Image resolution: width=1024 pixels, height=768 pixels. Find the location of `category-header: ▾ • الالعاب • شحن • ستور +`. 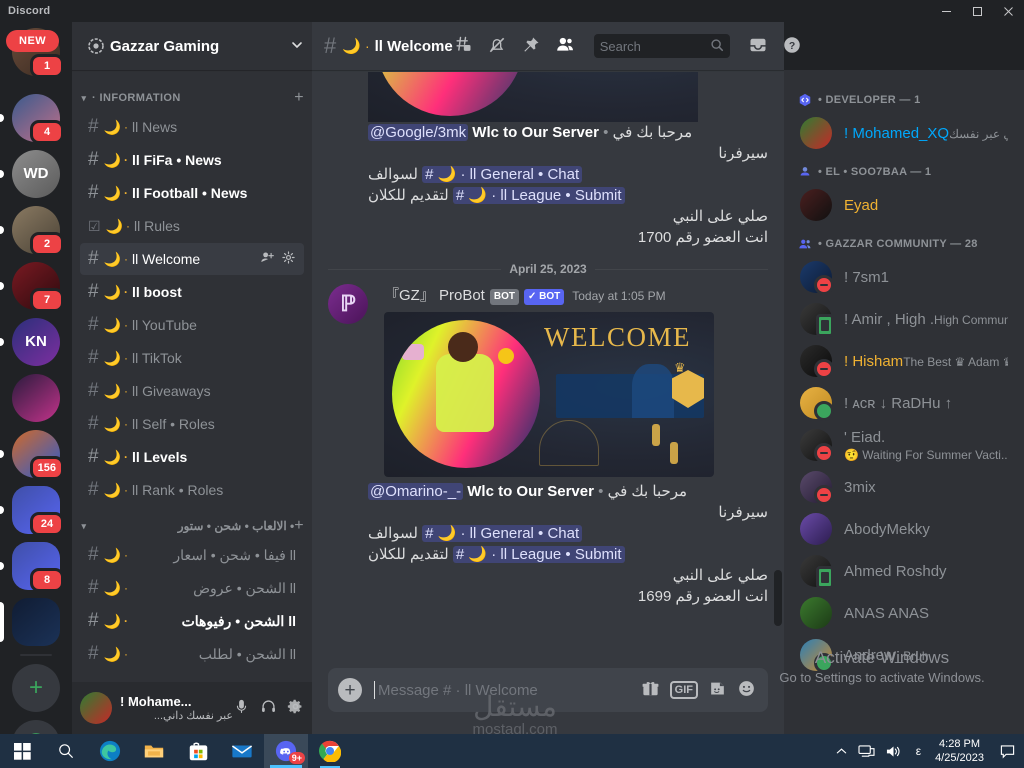

category-header: ▾ • الالعاب • شحن • ستور + is located at coordinates (192, 526).